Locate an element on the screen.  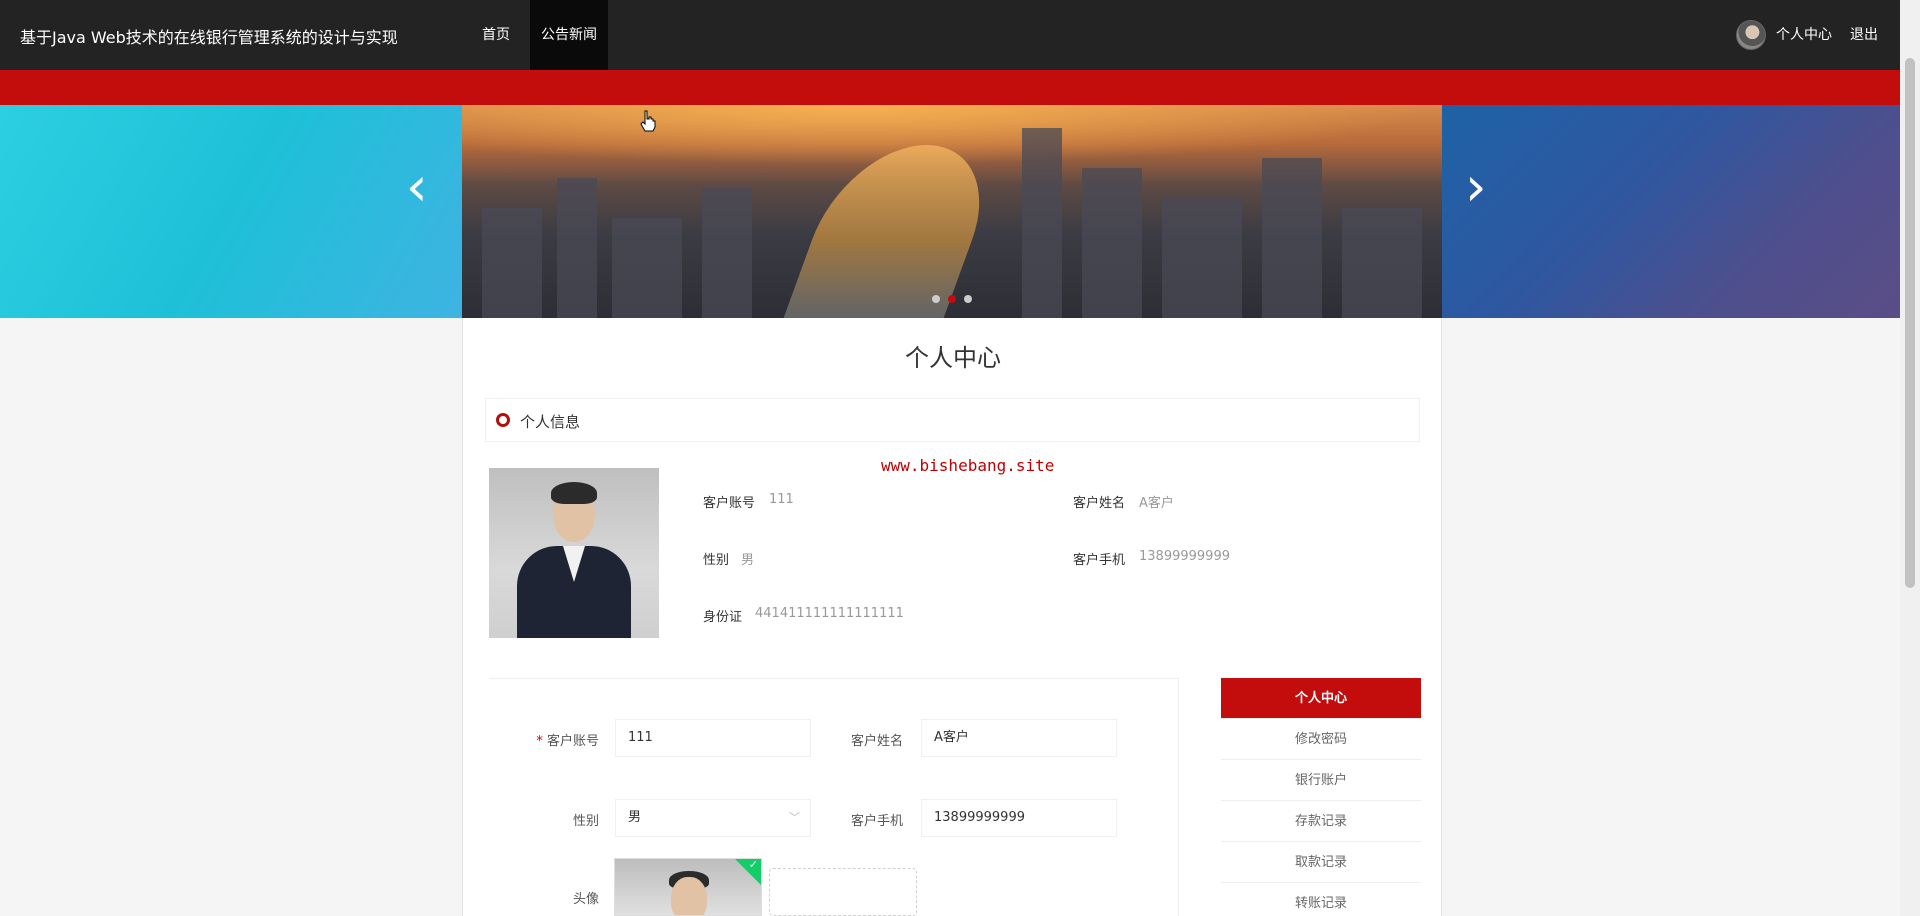
nav-home: 首页 is located at coordinates (496, 35).